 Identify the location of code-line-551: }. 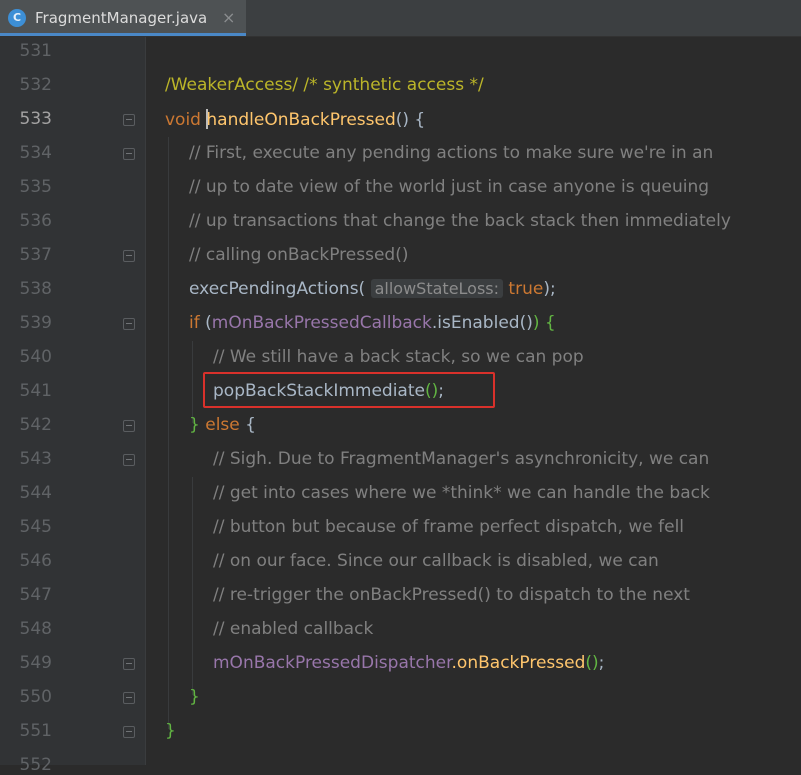
(170, 731).